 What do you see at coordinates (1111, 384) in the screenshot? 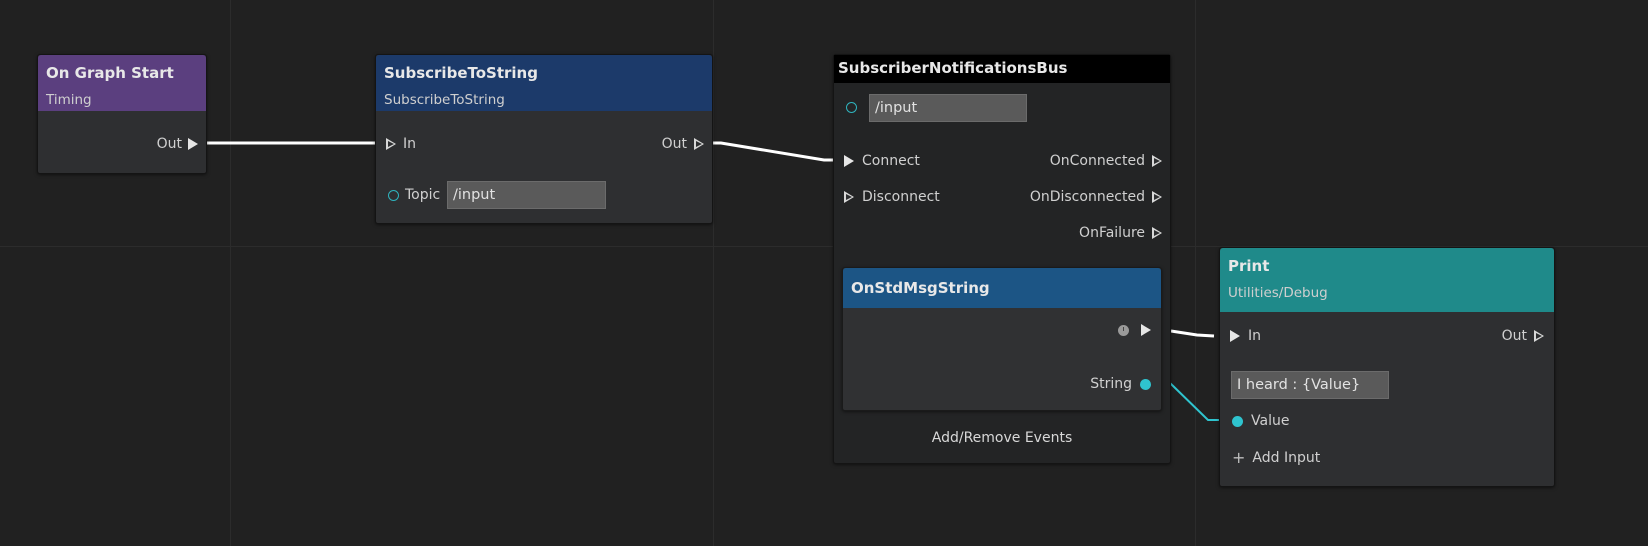
I see `string-label: String` at bounding box center [1111, 384].